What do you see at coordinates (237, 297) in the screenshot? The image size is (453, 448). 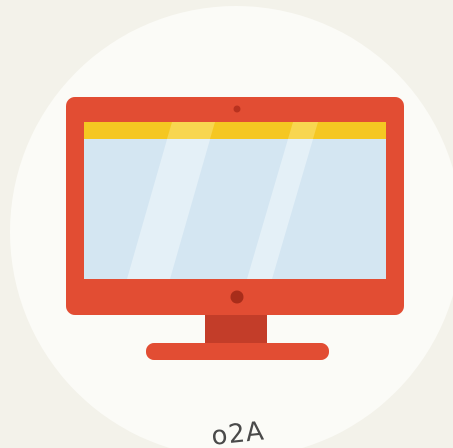 I see `power-button` at bounding box center [237, 297].